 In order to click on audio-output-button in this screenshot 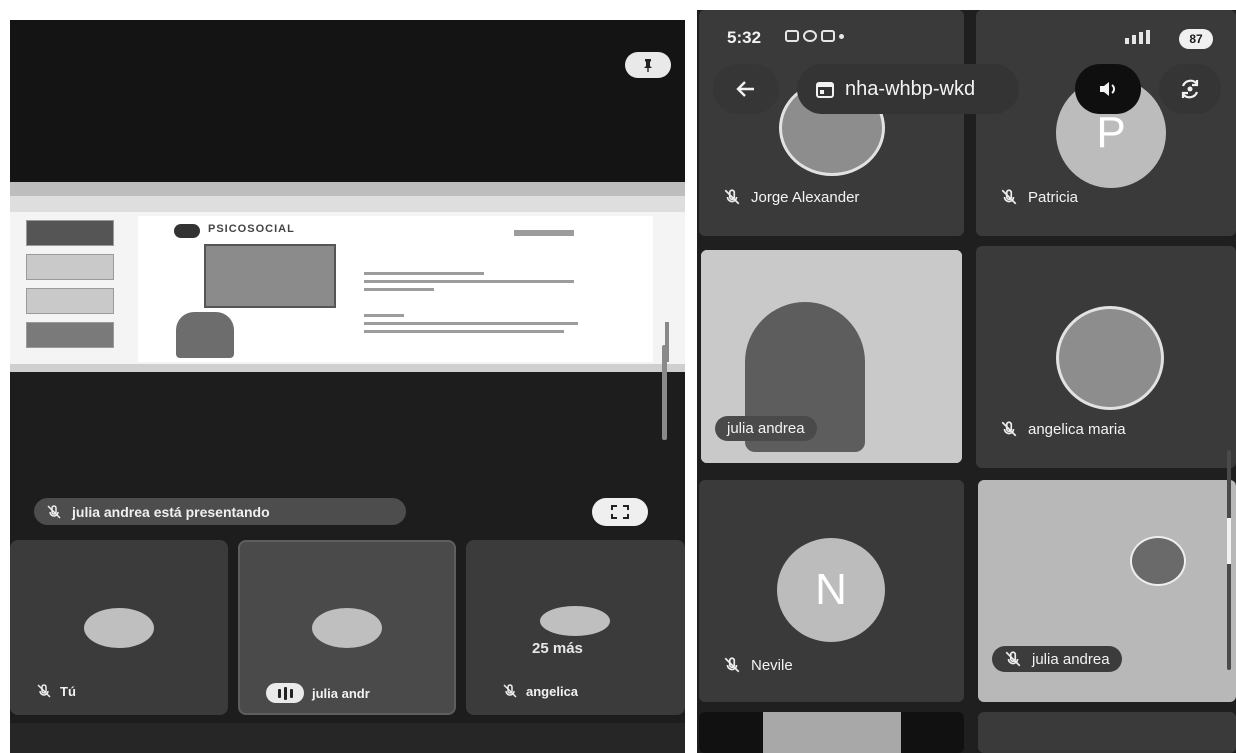, I will do `click(1108, 89)`.